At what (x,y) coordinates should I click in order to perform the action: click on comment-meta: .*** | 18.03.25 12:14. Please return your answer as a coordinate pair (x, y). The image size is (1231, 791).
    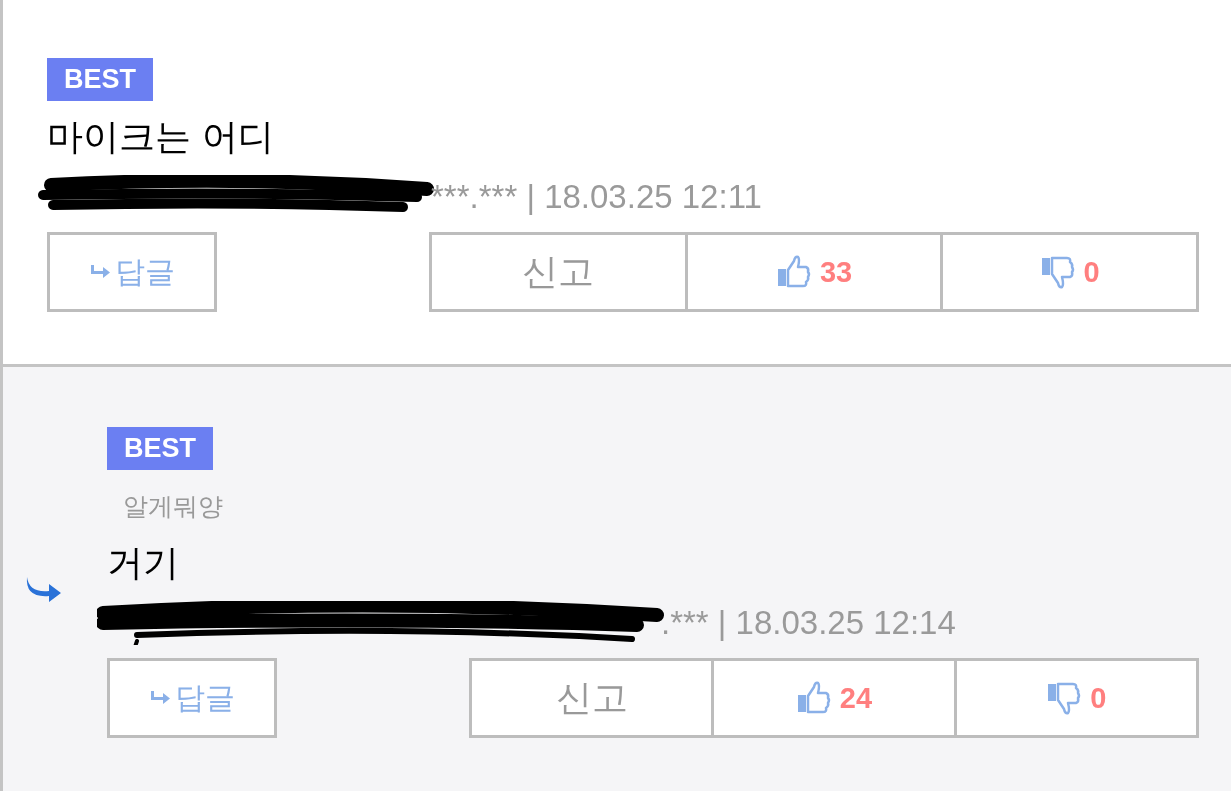
    Looking at the image, I should click on (808, 623).